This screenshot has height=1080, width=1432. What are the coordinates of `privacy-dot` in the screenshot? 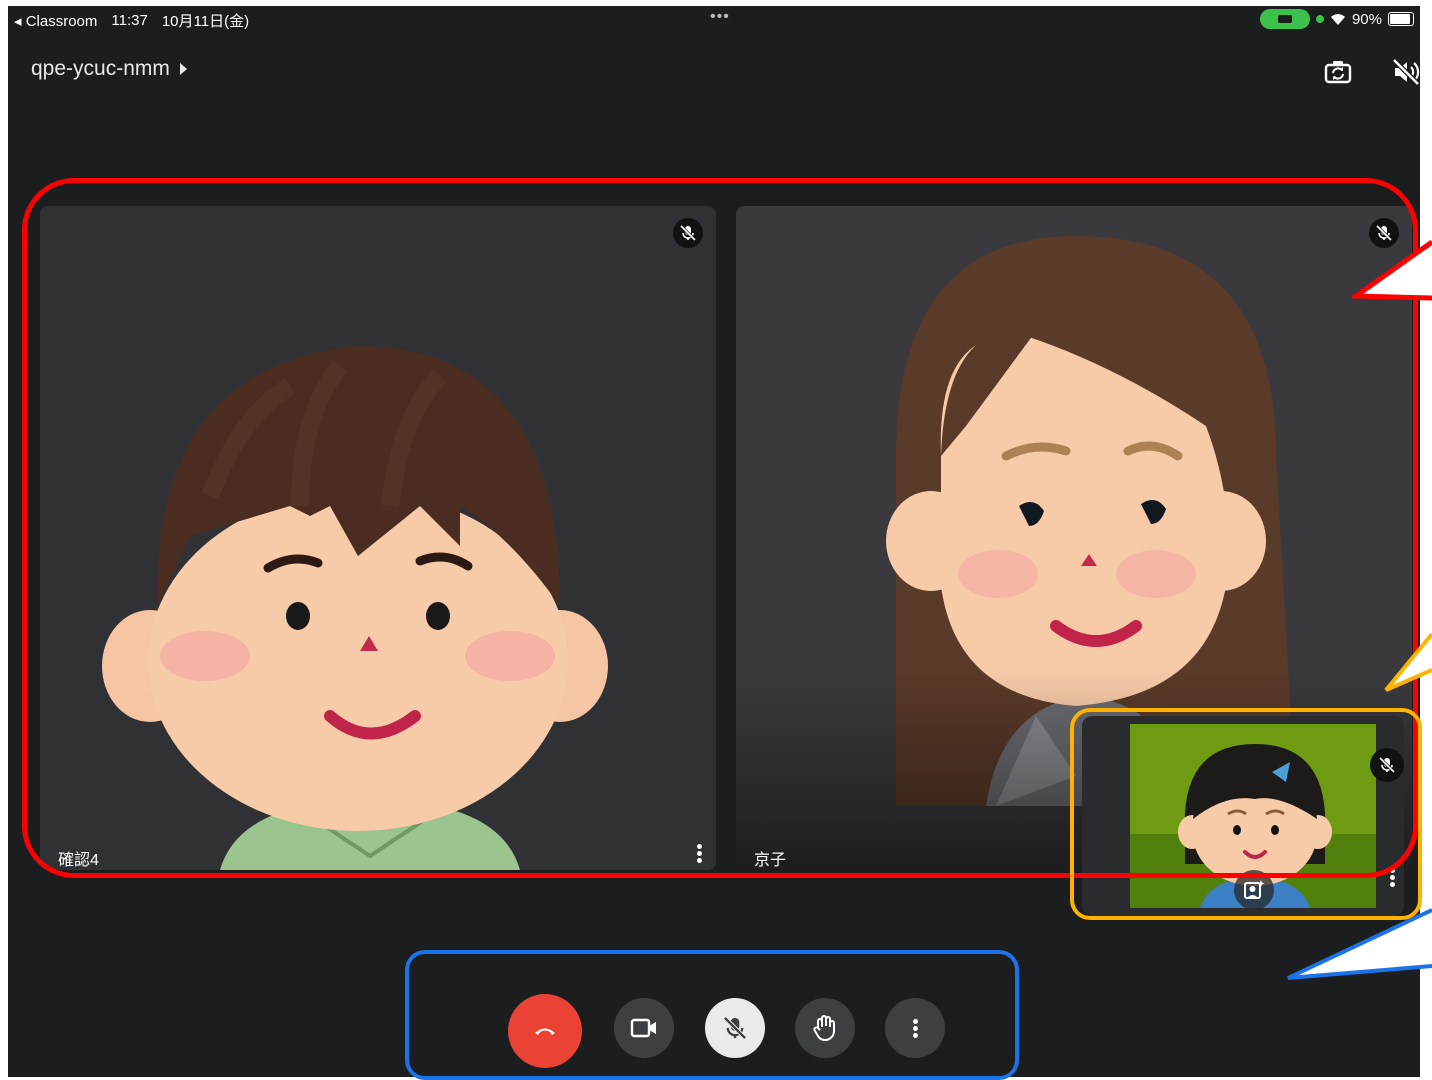 It's located at (1319, 19).